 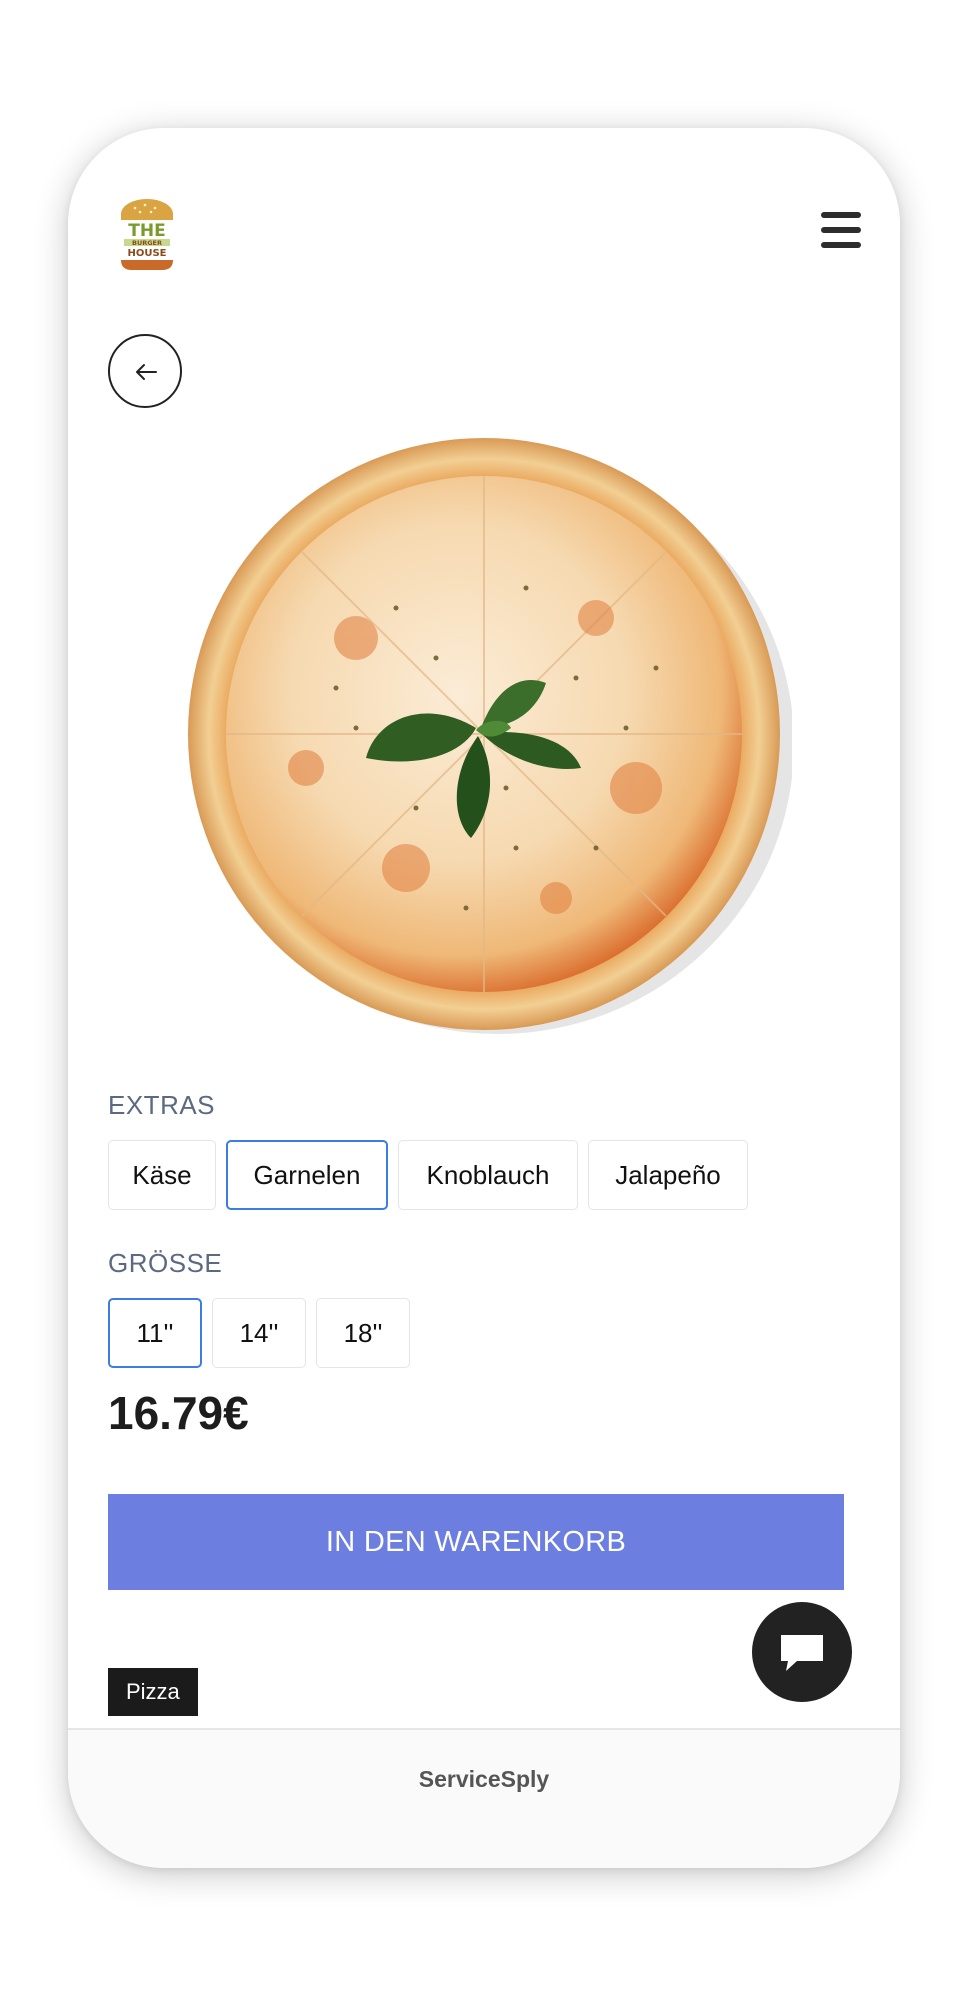 What do you see at coordinates (153, 1692) in the screenshot?
I see `category-tag: Pizza` at bounding box center [153, 1692].